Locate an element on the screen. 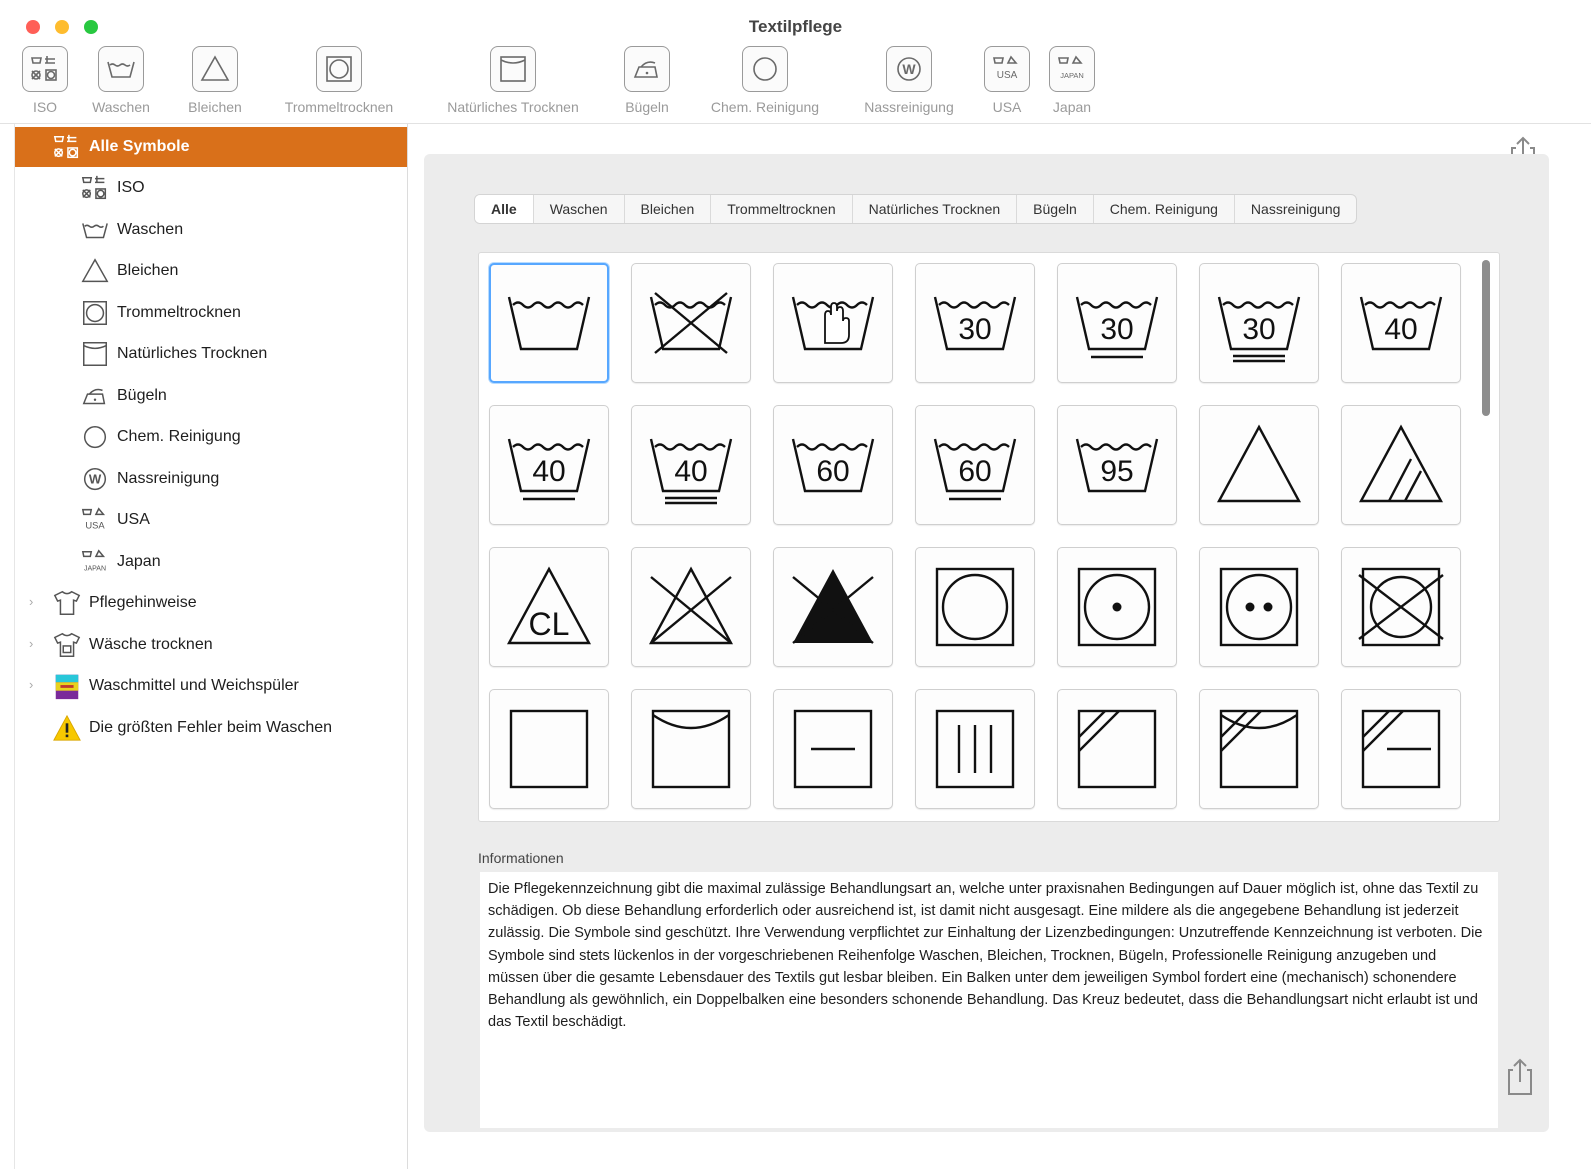 Image resolution: width=1591 pixels, height=1169 pixels. toolbar-button-bleichen: Bleichen is located at coordinates (215, 84).